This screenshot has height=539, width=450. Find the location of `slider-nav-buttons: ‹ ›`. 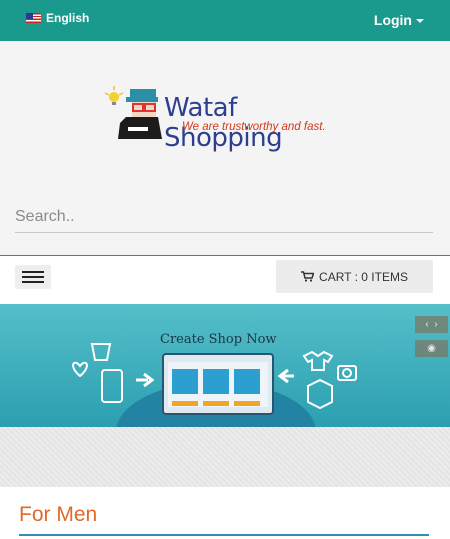

slider-nav-buttons: ‹ › is located at coordinates (431, 324).